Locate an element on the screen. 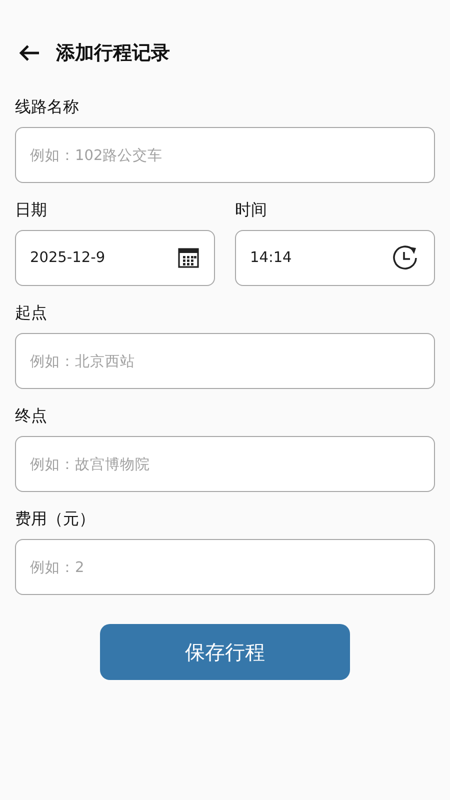 The height and width of the screenshot is (800, 450). page-title: 添加行程记录 is located at coordinates (113, 53).